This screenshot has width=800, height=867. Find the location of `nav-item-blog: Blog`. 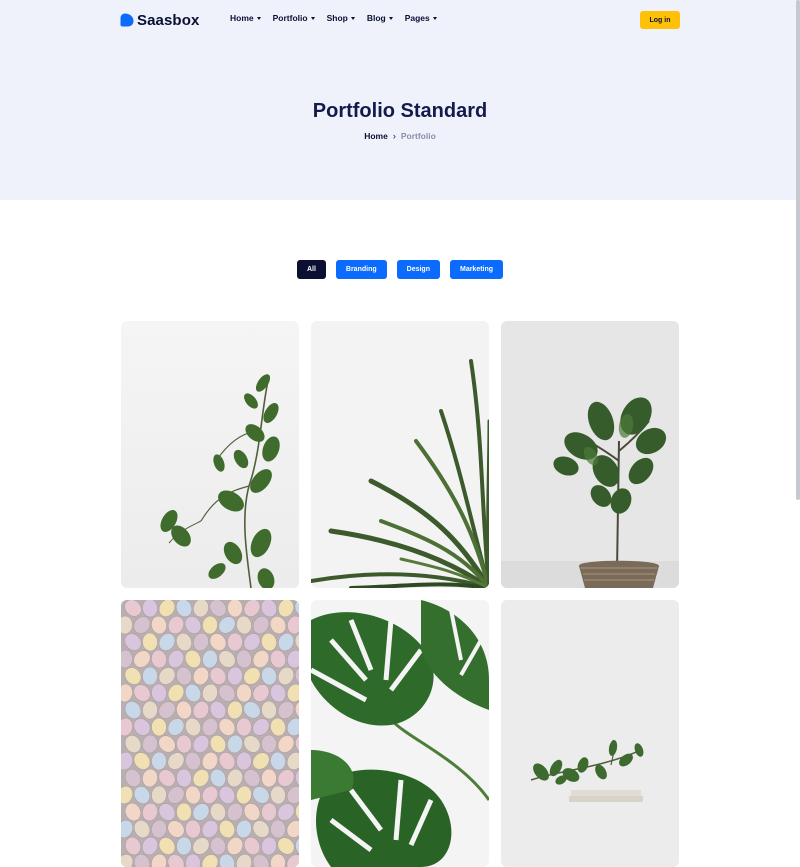

nav-item-blog: Blog is located at coordinates (380, 18).